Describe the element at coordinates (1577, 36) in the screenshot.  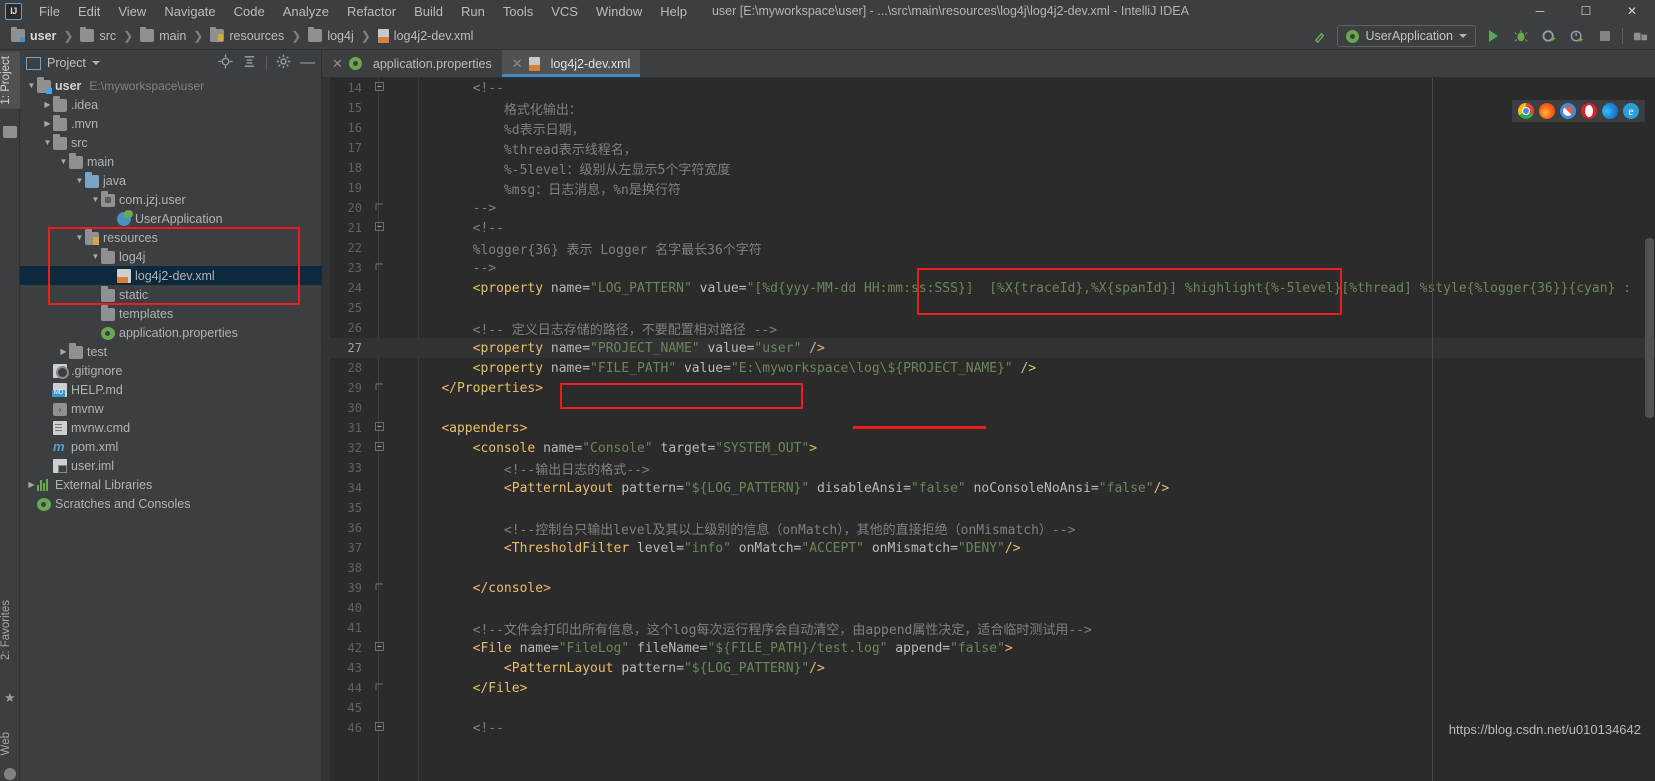
I see `profiler-icon` at that location.